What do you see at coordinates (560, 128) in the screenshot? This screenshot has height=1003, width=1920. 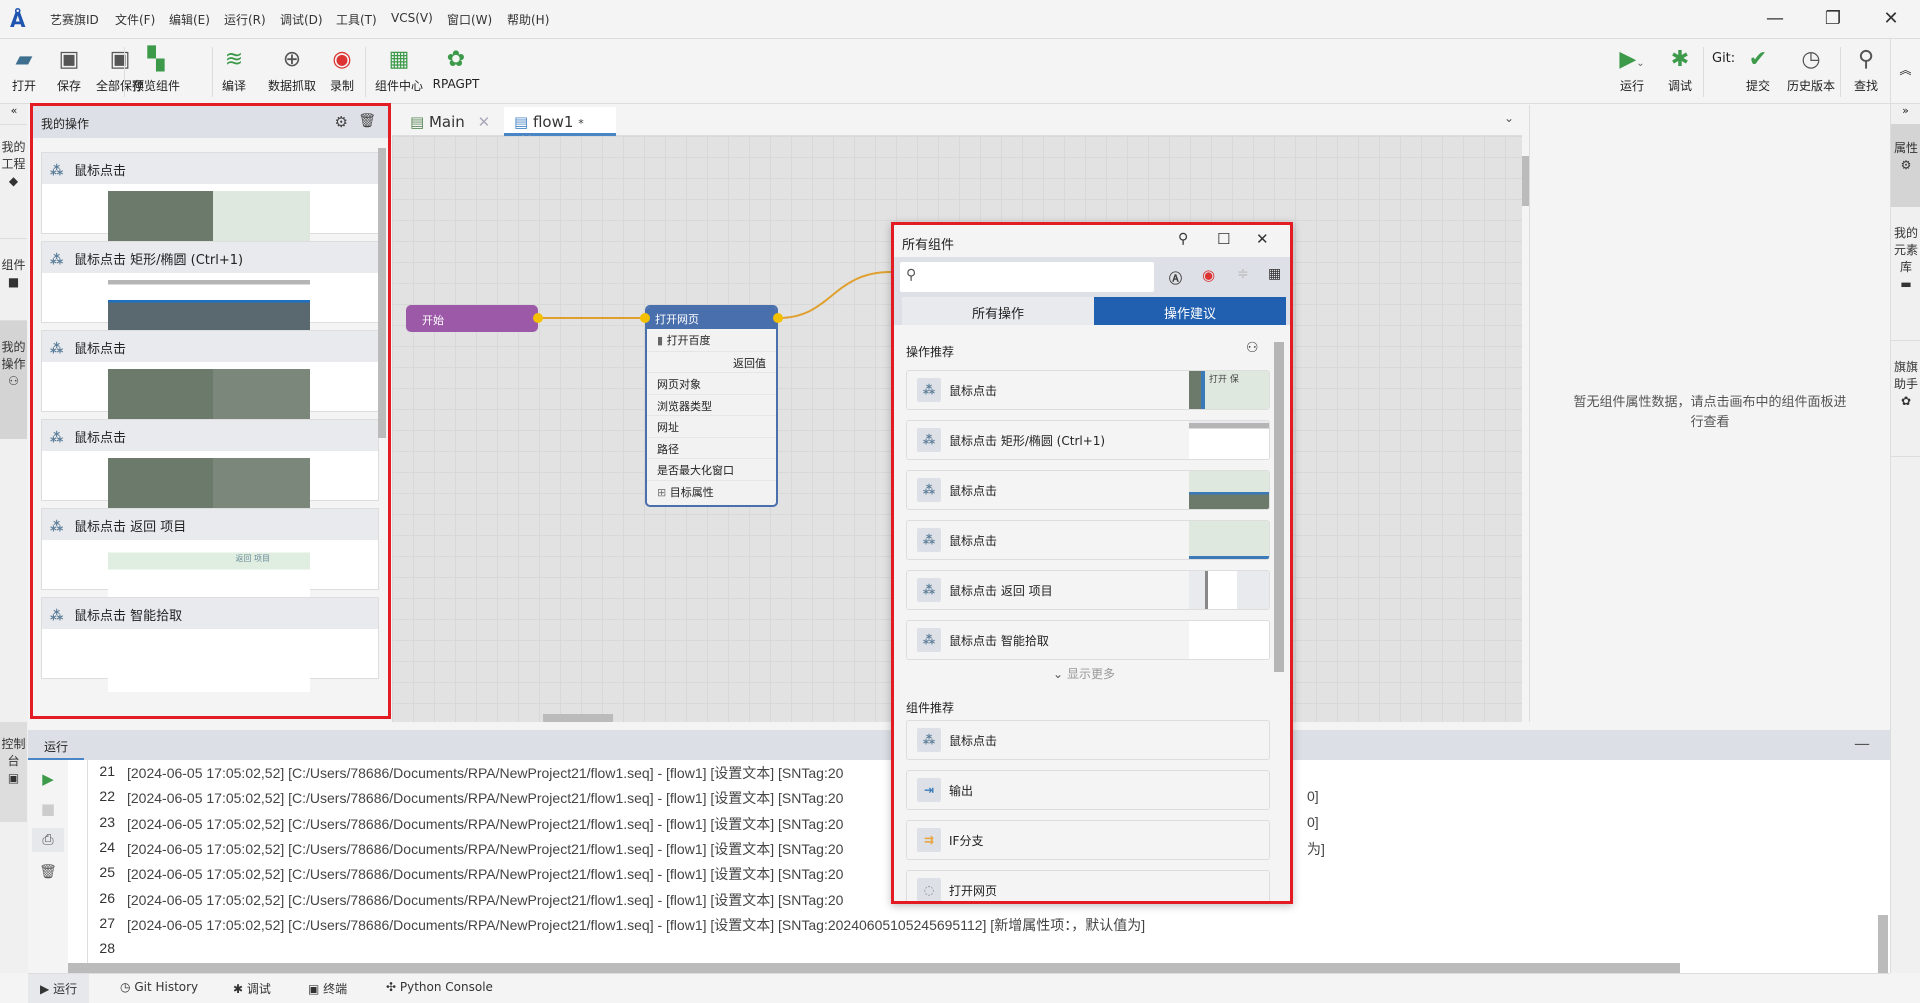 I see `tab-flow1: ▤ flow1 * ✕` at bounding box center [560, 128].